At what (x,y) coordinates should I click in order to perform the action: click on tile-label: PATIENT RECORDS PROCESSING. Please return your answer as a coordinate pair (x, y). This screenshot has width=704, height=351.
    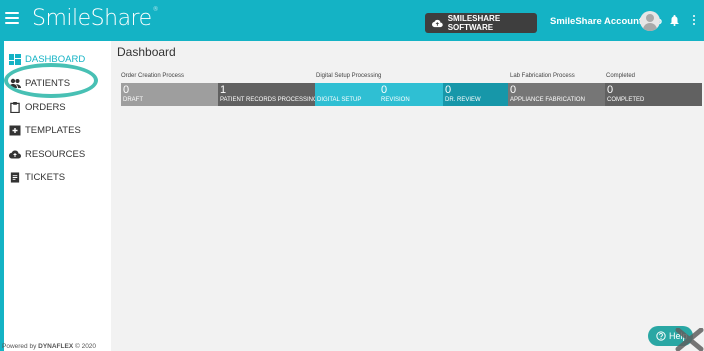
    Looking at the image, I should click on (269, 100).